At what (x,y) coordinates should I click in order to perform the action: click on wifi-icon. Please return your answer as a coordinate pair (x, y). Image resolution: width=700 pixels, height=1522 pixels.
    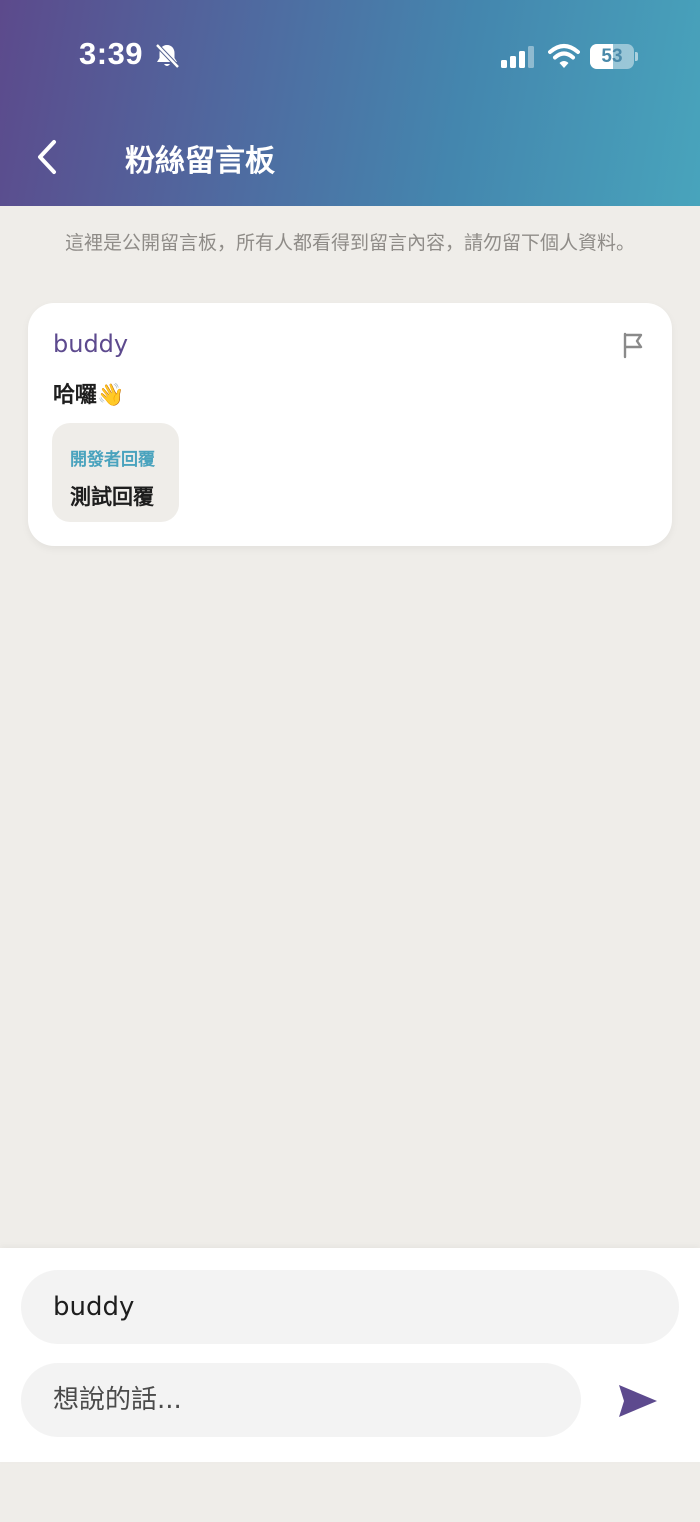
    Looking at the image, I should click on (564, 56).